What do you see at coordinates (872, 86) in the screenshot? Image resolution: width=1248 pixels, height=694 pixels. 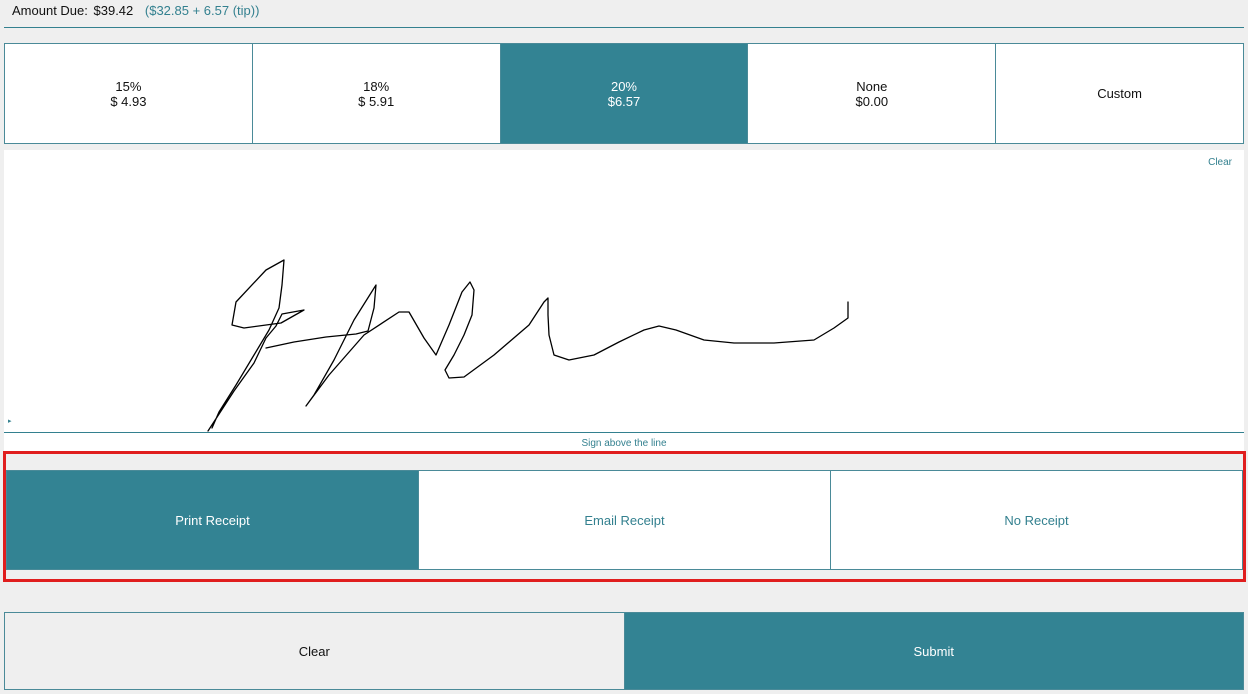 I see `tip-percent: None` at bounding box center [872, 86].